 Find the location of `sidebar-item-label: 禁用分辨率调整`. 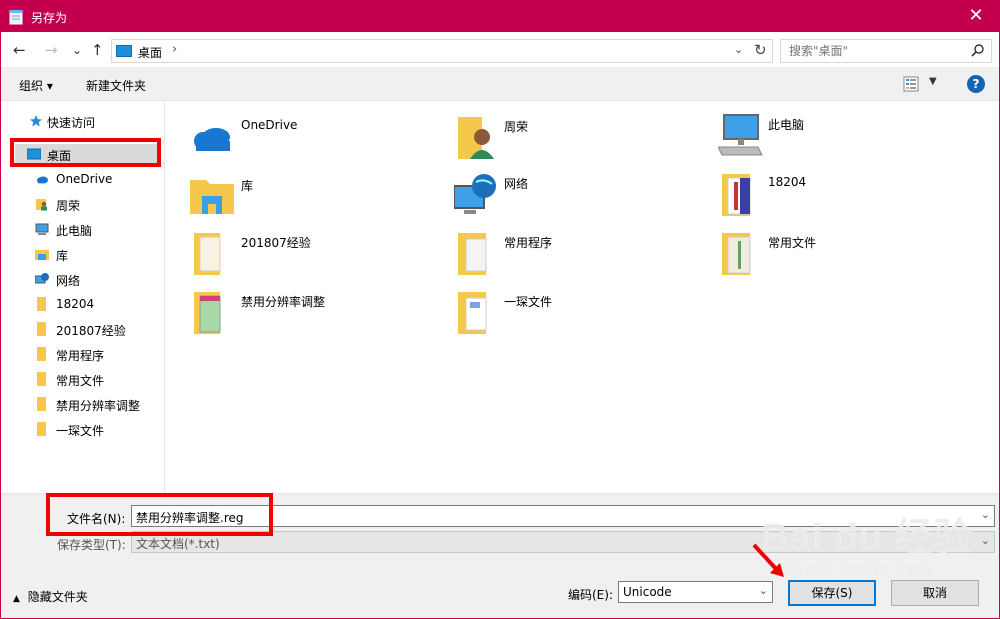

sidebar-item-label: 禁用分辨率调整 is located at coordinates (98, 406).